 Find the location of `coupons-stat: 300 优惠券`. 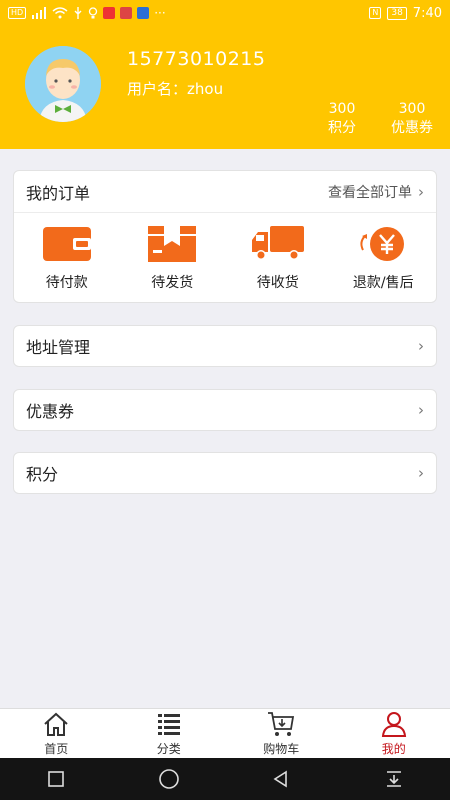

coupons-stat: 300 优惠券 is located at coordinates (412, 119).